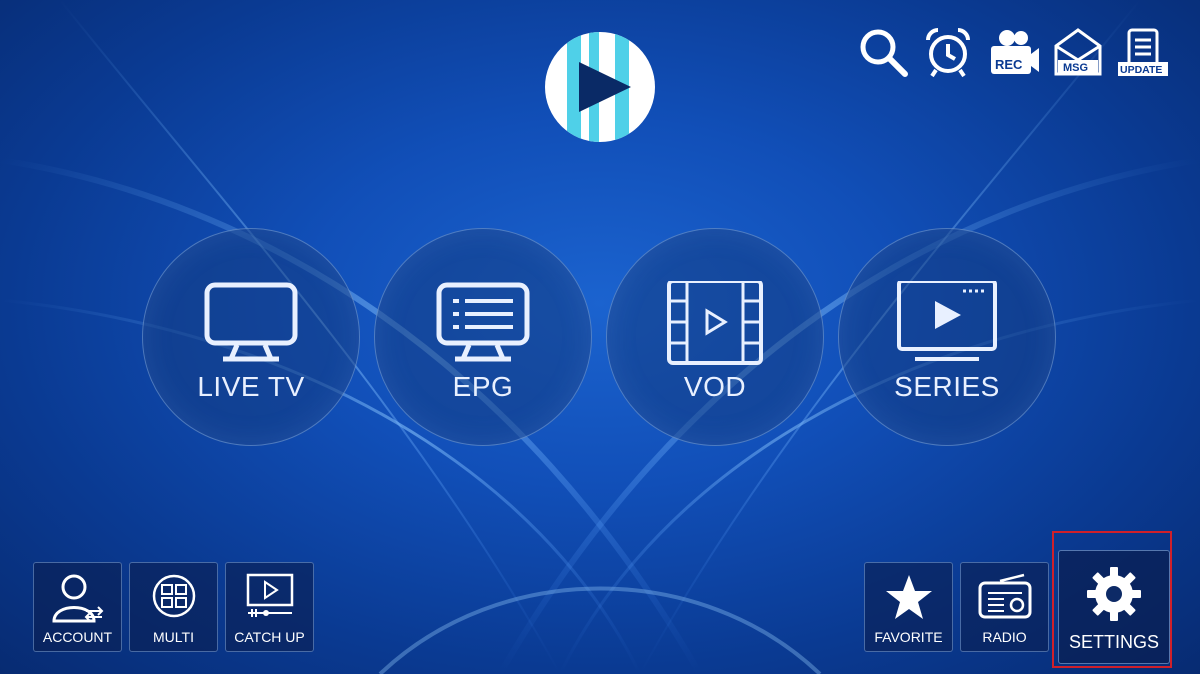  I want to click on vod-button: VOD, so click(715, 337).